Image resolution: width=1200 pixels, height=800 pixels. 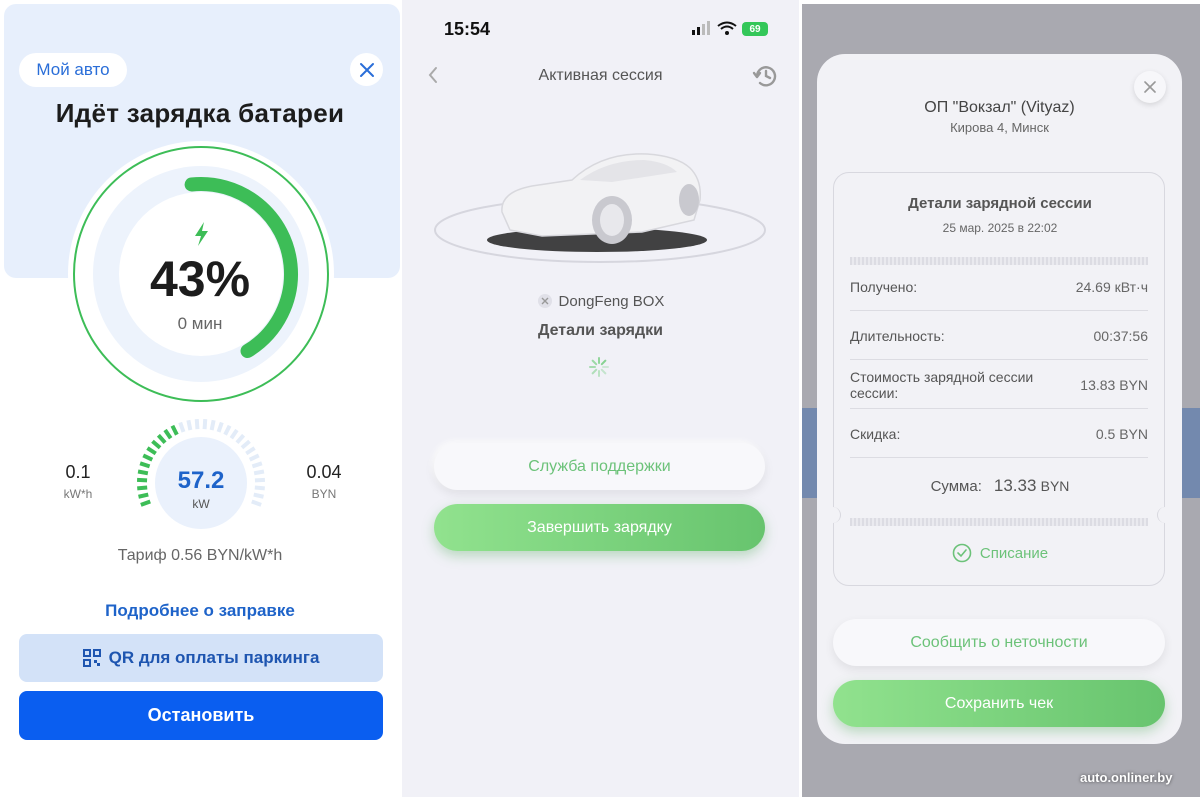 I want to click on battery-icon: 69, so click(x=755, y=29).